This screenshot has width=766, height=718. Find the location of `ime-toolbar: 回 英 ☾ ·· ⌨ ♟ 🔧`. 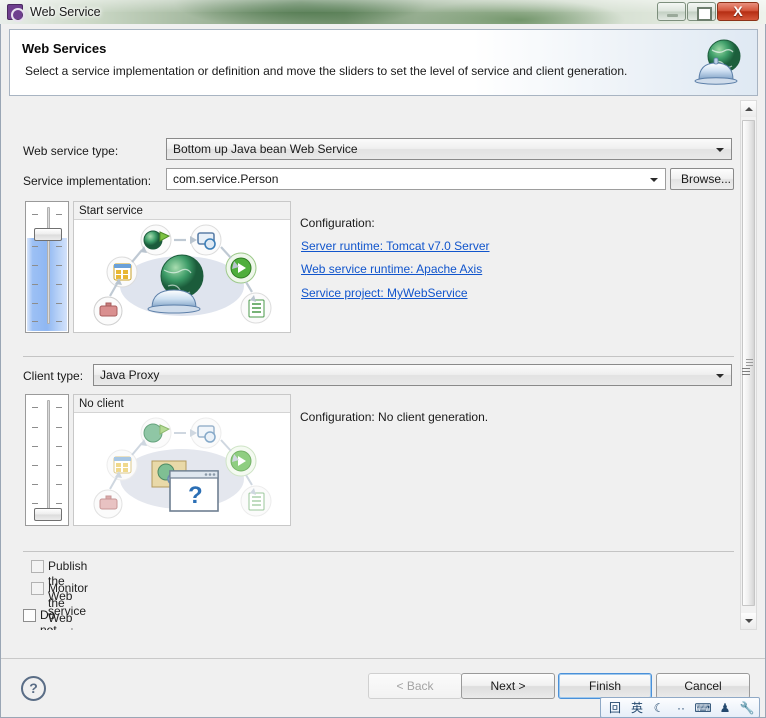

ime-toolbar: 回 英 ☾ ·· ⌨ ♟ 🔧 is located at coordinates (680, 707).